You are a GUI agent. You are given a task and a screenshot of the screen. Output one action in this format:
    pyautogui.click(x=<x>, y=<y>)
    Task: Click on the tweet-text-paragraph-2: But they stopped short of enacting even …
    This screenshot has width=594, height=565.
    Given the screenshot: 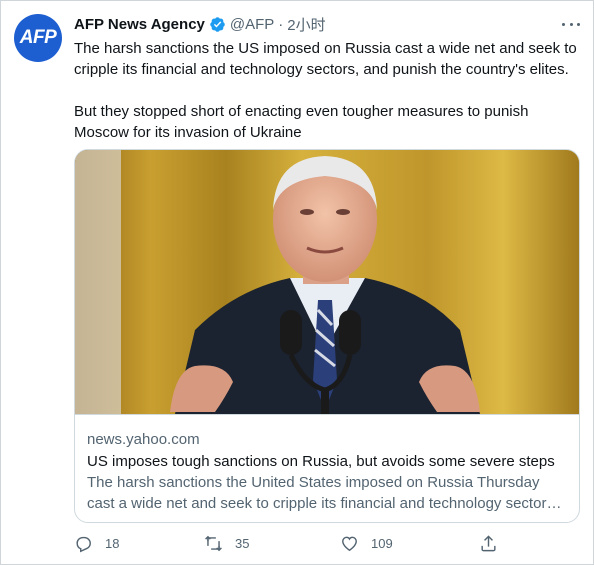 What is the action you would take?
    pyautogui.click(x=301, y=122)
    